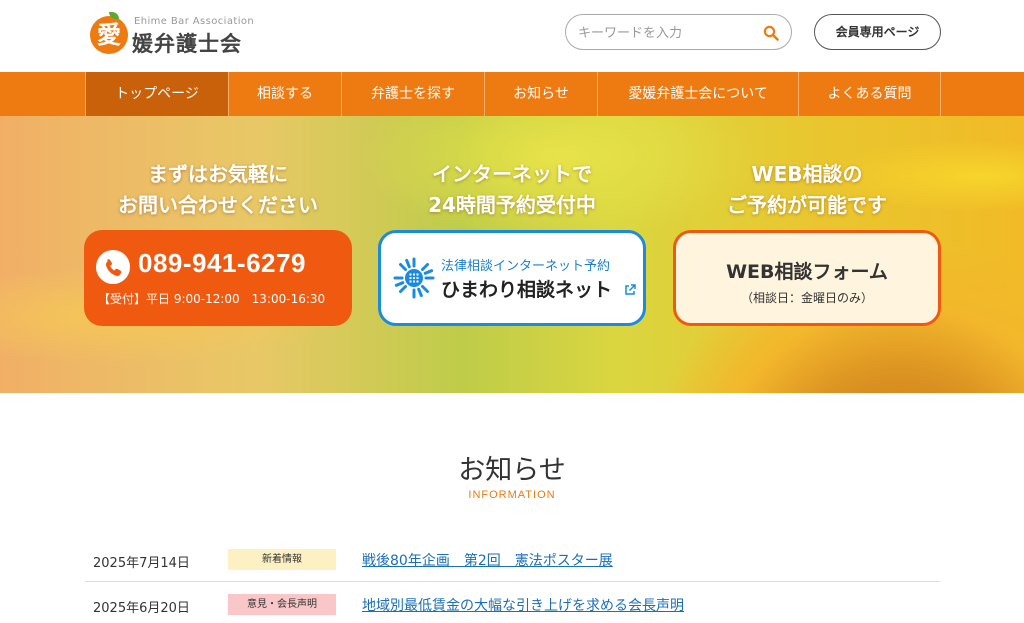 This screenshot has height=623, width=1024. Describe the element at coordinates (807, 205) in the screenshot. I see `hero-web-heading-line2: ご予約が可能です` at that location.